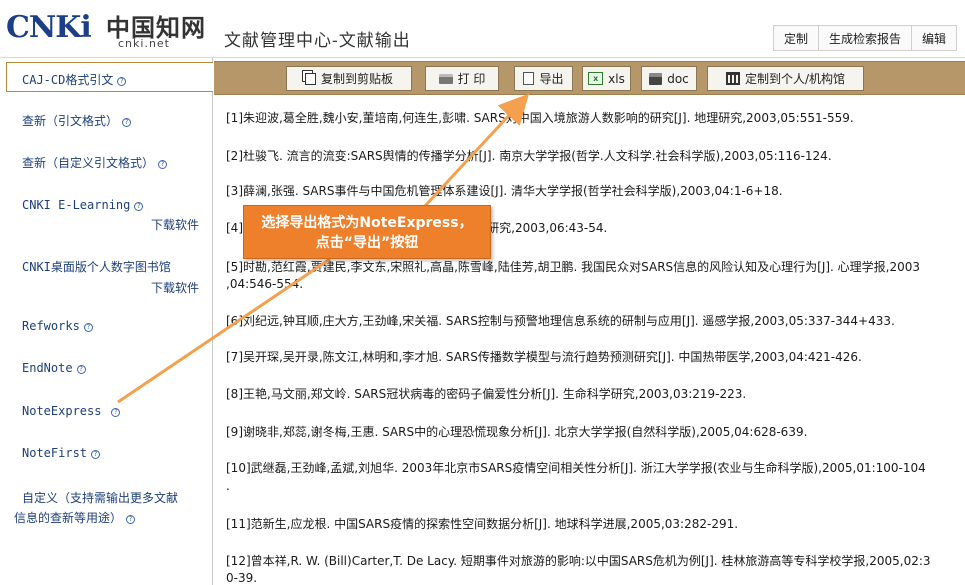 Image resolution: width=965 pixels, height=585 pixels. I want to click on sidebar-item-label: 查新（引文格式）, so click(70, 121).